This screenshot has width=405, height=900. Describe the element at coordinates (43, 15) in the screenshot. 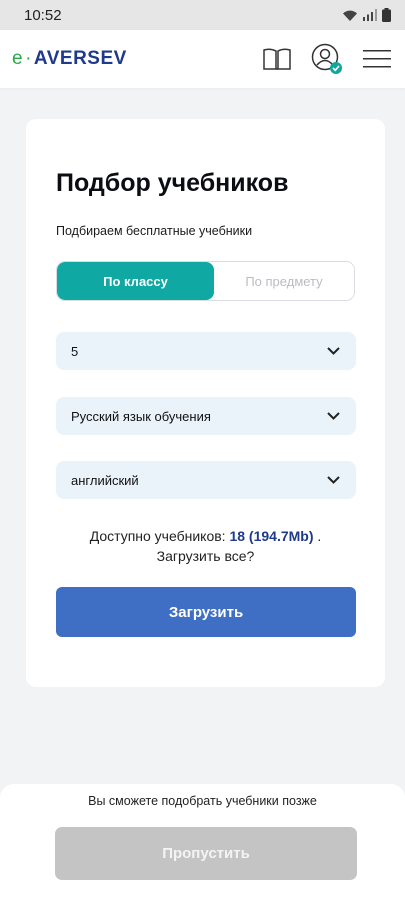

I see `status-time: 10:52` at that location.